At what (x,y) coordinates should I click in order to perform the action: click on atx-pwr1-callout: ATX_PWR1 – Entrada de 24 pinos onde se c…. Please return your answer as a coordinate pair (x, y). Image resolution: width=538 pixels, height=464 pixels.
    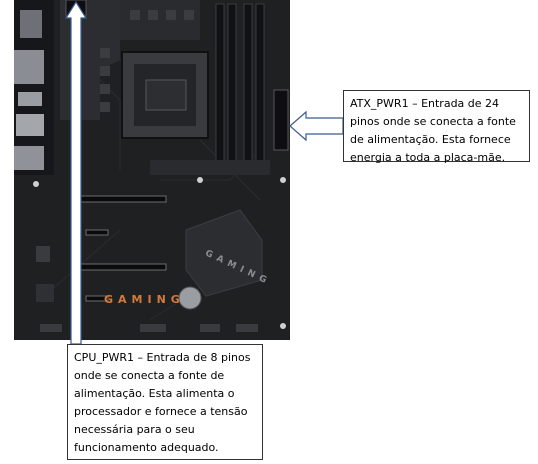
    Looking at the image, I should click on (436, 127).